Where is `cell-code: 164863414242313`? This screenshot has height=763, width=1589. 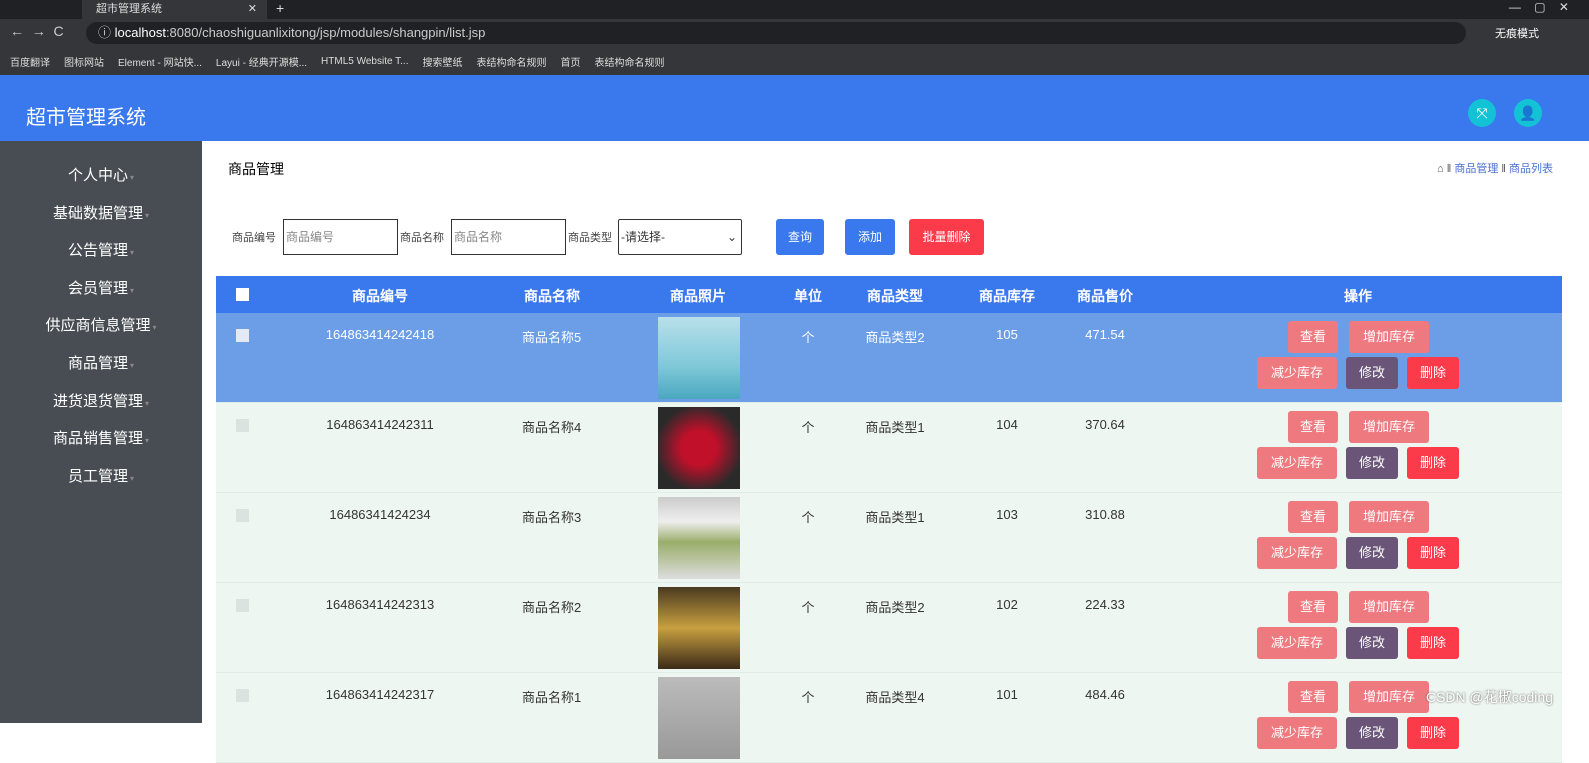
cell-code: 164863414242313 is located at coordinates (380, 604).